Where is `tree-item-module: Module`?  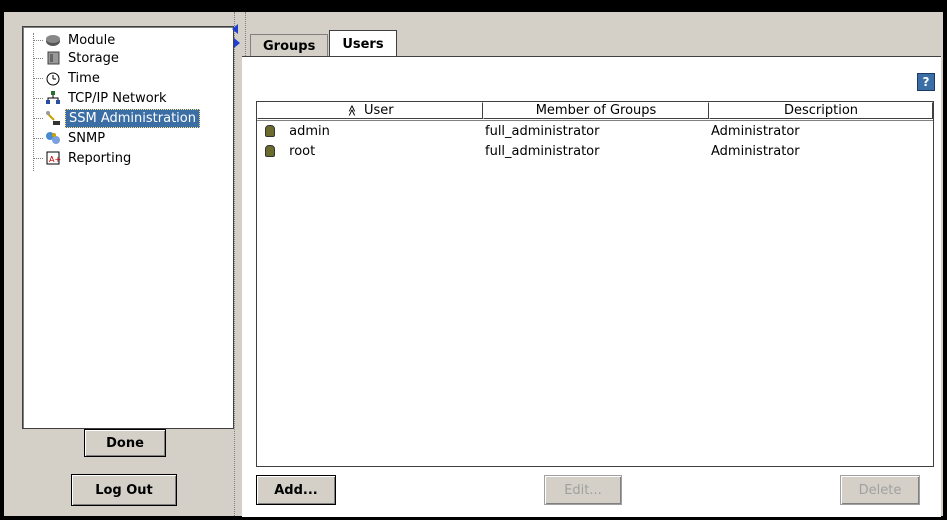 tree-item-module: Module is located at coordinates (70, 40).